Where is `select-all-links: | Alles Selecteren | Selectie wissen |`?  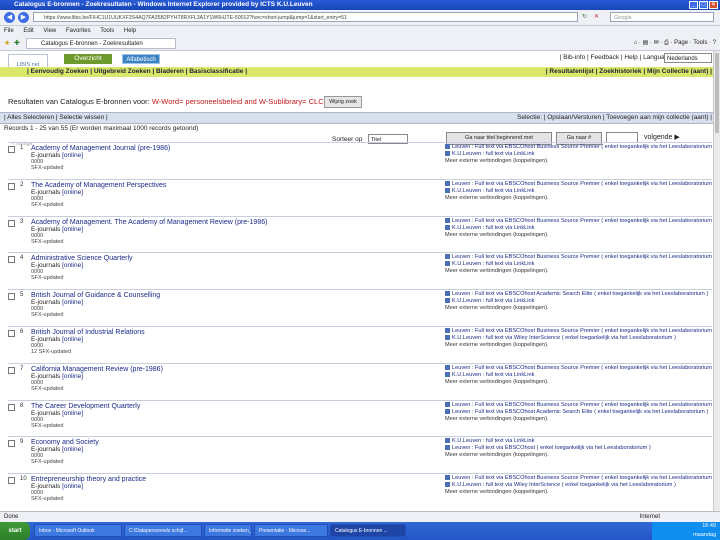 select-all-links: | Alles Selecteren | Selectie wissen | is located at coordinates (56, 118).